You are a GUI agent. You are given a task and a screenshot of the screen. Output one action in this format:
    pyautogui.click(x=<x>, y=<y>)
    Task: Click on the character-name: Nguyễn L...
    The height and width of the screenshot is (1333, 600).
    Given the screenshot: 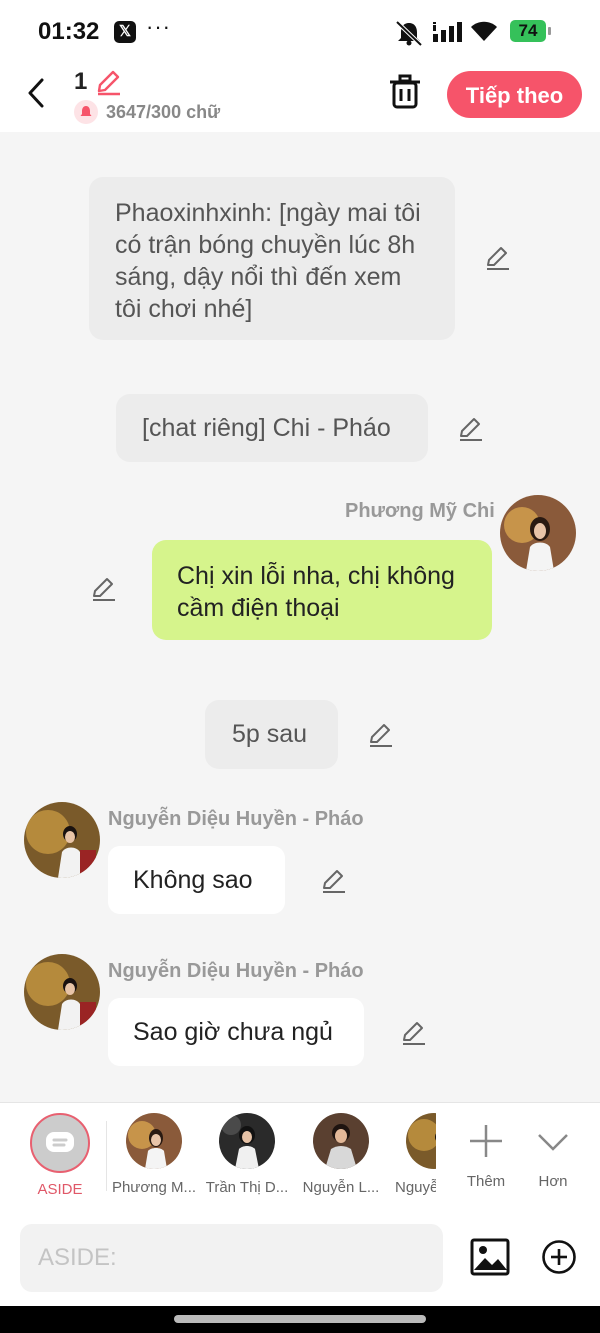 What is the action you would take?
    pyautogui.click(x=341, y=1187)
    